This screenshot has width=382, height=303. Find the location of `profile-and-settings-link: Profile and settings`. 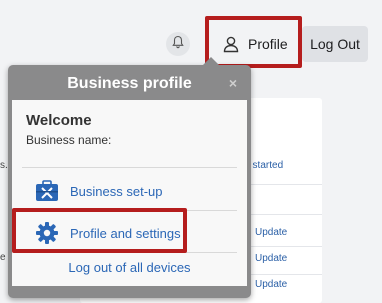

profile-and-settings-link: Profile and settings is located at coordinates (129, 233).